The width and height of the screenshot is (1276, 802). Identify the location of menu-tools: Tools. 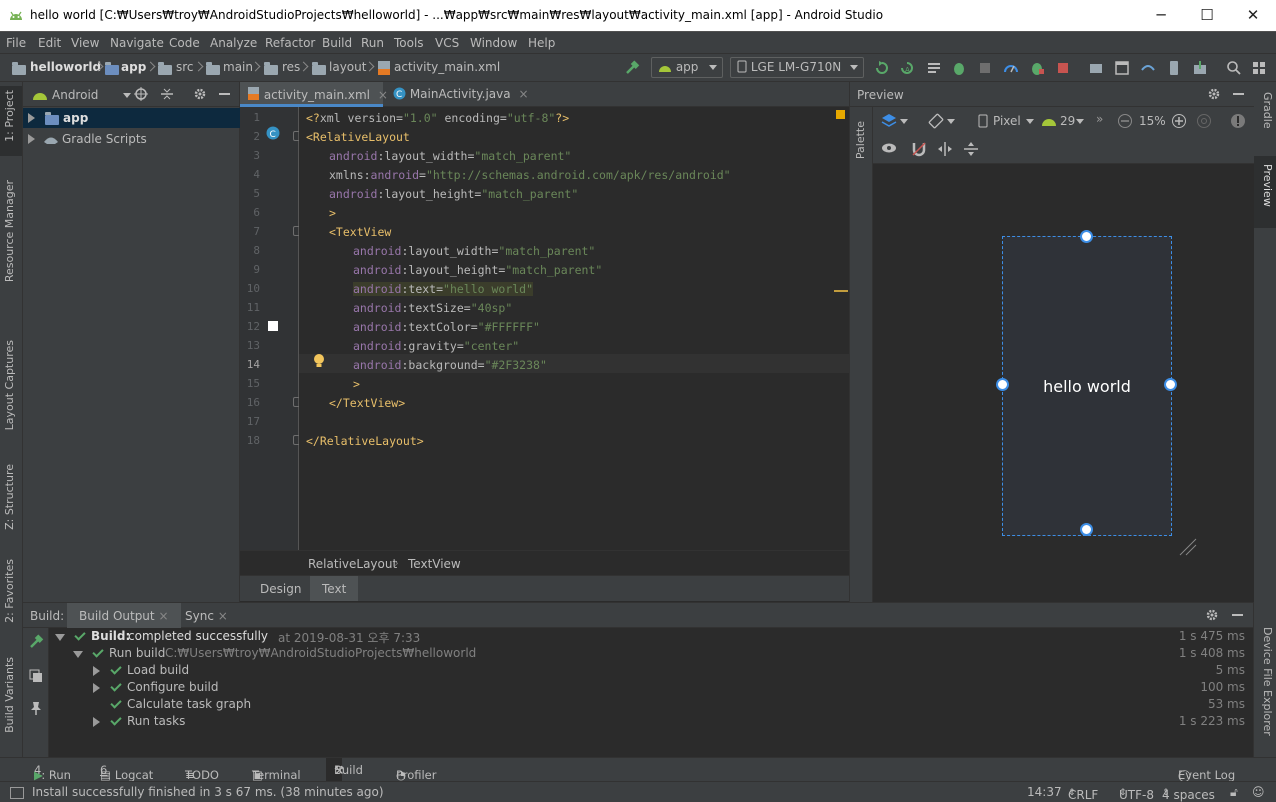
(409, 43).